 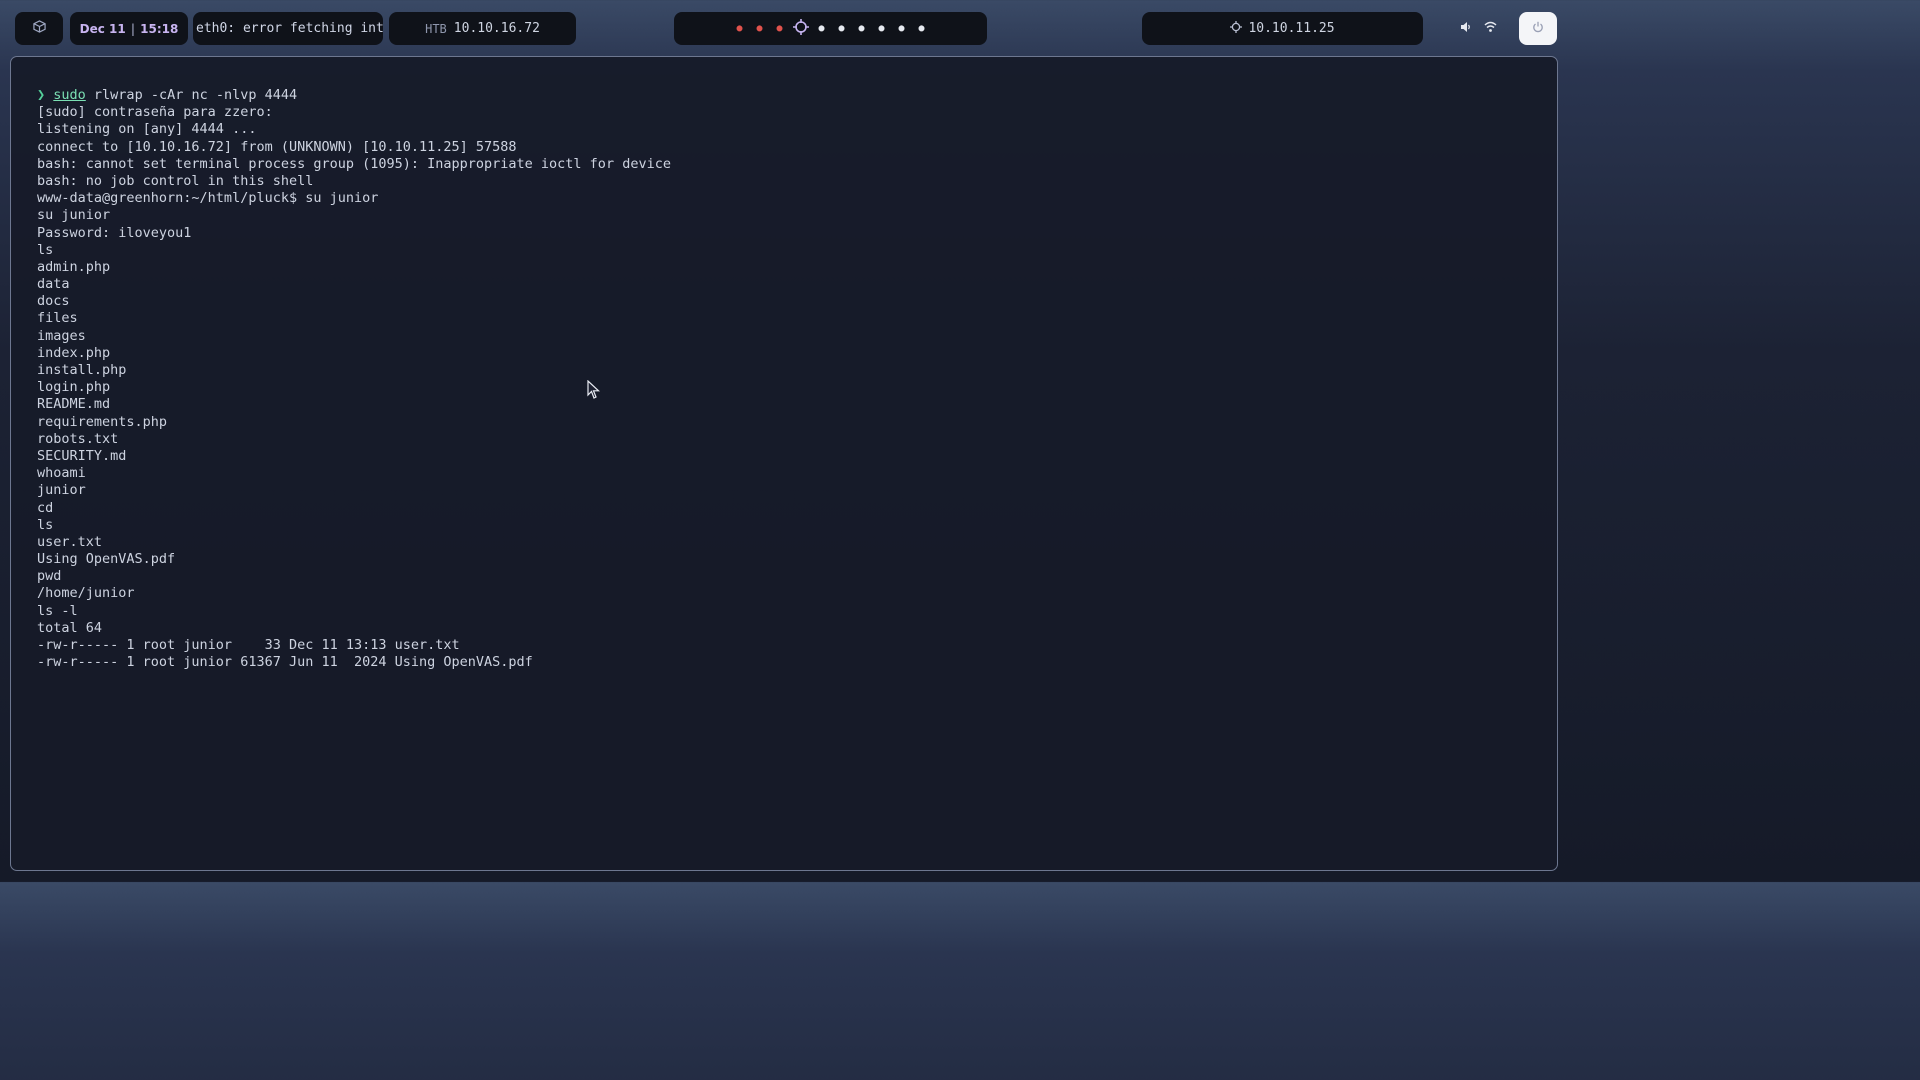 What do you see at coordinates (57, 318) in the screenshot?
I see `terminal-line: files` at bounding box center [57, 318].